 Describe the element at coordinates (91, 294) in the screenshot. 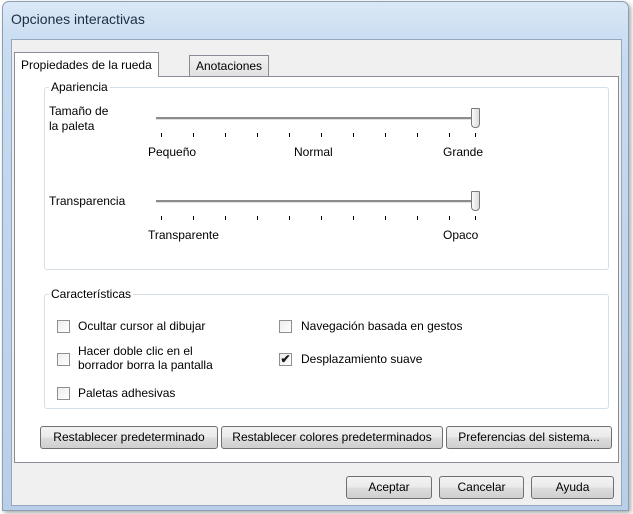

I see `features-legend: Características` at that location.